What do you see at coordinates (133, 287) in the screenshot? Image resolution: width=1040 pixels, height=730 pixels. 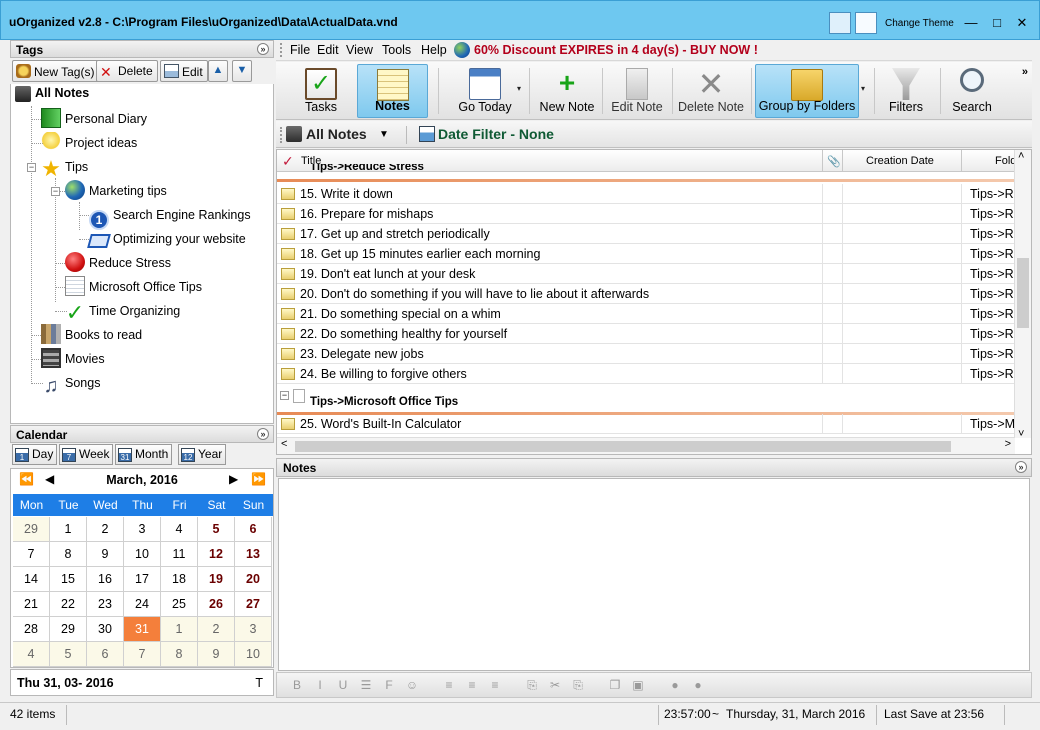 I see `tree-item-microsoft-office-tips: Microsoft Office Tips` at bounding box center [133, 287].